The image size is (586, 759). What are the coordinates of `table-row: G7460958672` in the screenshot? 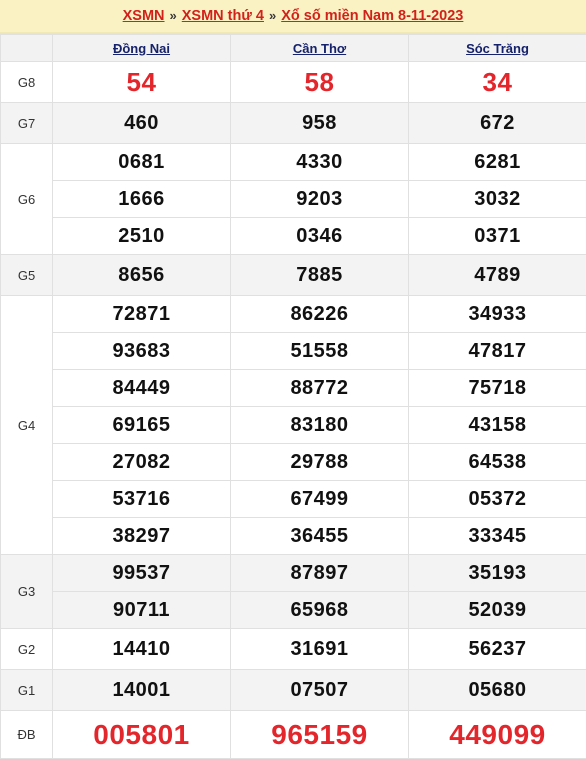 It's located at (293, 123).